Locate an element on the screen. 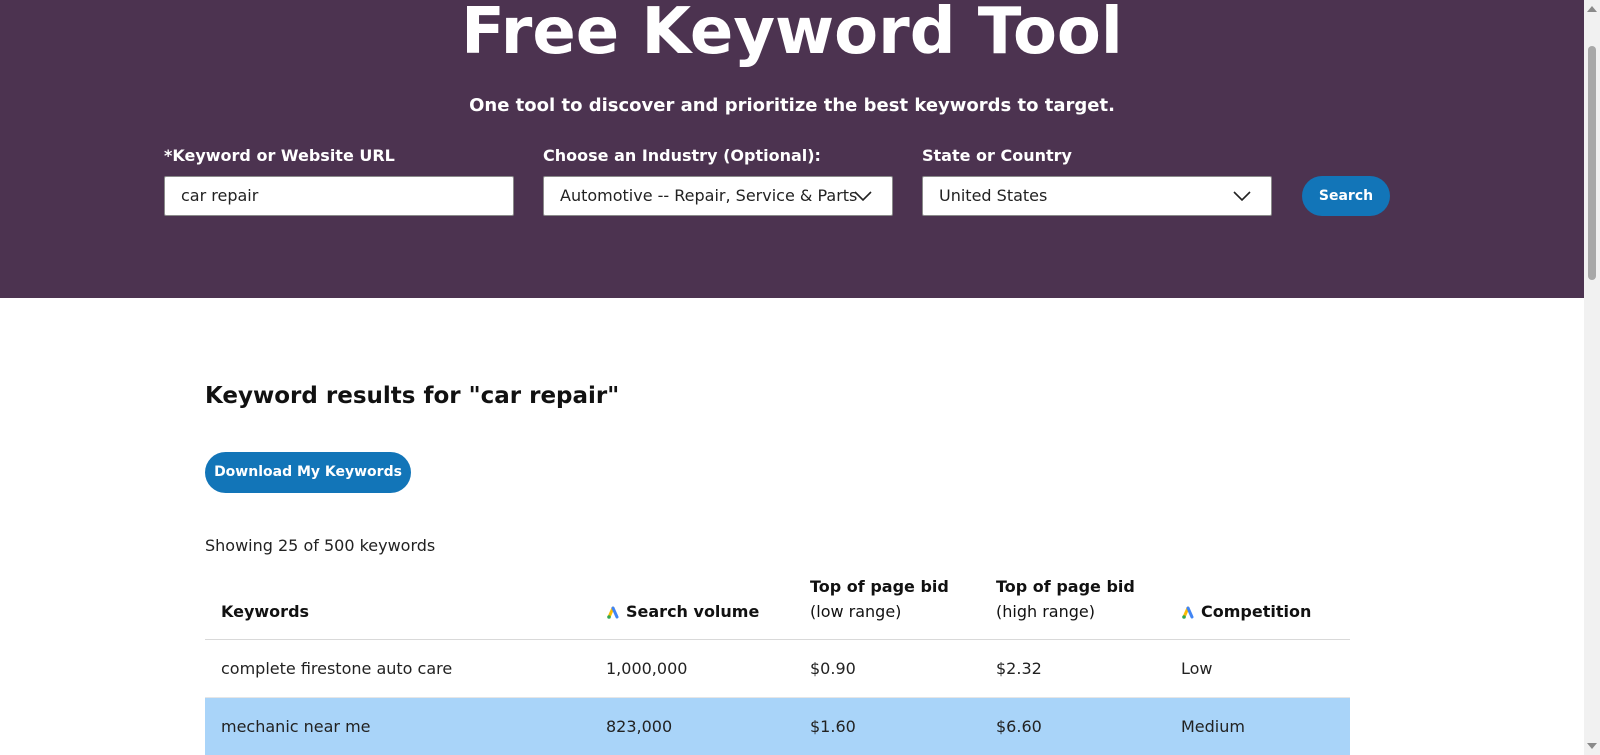 The height and width of the screenshot is (755, 1600). page-scrollbar is located at coordinates (1592, 377).